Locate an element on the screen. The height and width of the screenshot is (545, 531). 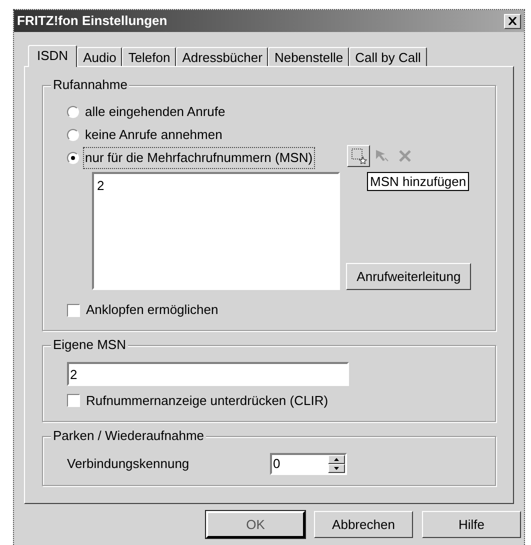
radio-label: alle eingehenden Anrufe is located at coordinates (155, 112).